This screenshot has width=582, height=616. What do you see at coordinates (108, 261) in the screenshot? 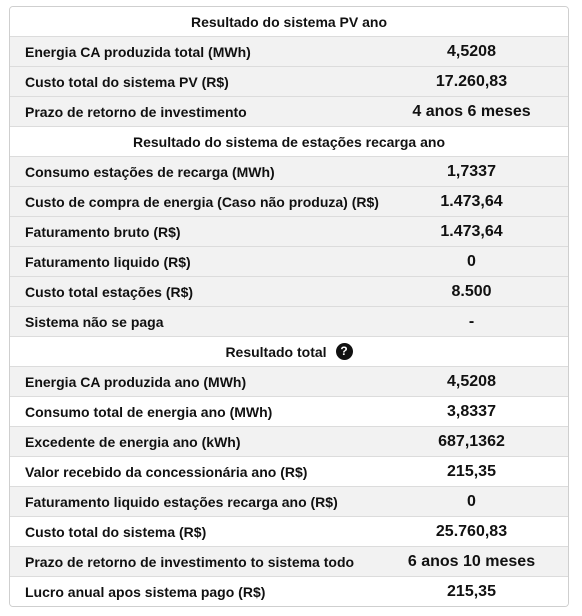
I see `row-label: Faturamento liquido (R$)` at bounding box center [108, 261].